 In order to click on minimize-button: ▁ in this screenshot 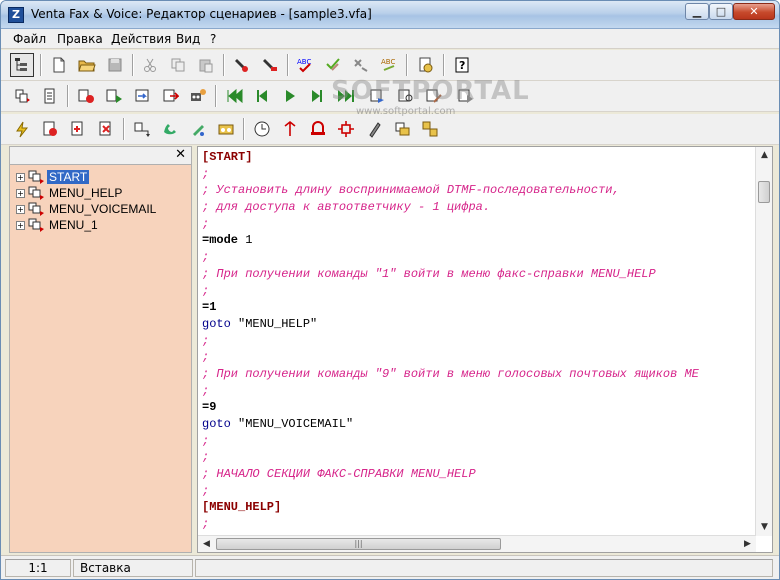, I will do `click(697, 11)`.